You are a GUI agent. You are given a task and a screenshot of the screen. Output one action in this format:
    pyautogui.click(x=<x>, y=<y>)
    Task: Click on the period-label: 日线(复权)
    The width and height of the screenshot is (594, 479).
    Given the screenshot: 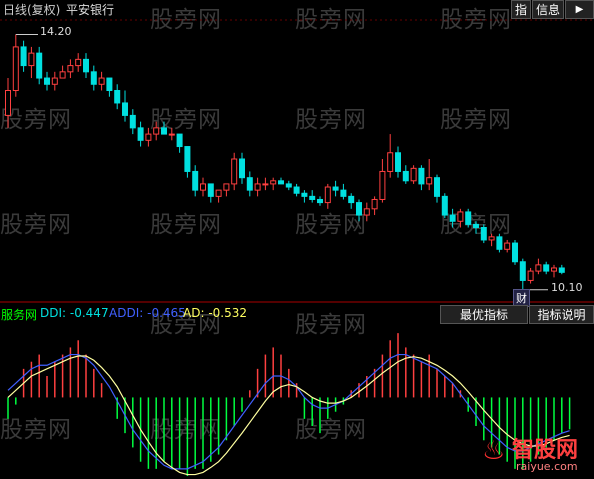 What is the action you would take?
    pyautogui.click(x=31, y=9)
    